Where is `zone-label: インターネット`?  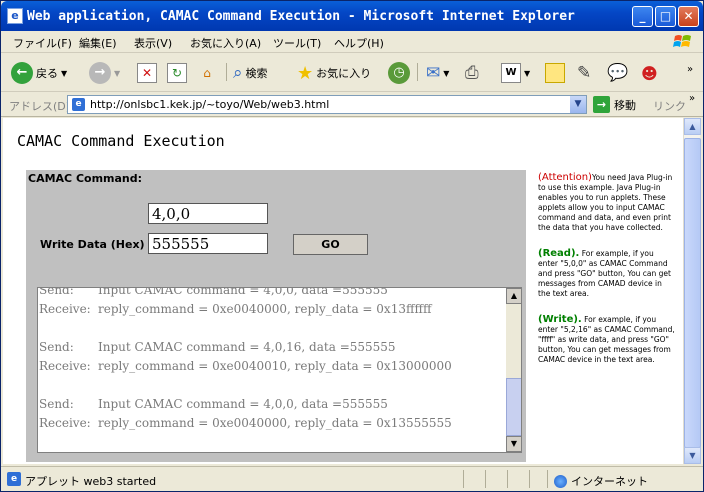
zone-label: インターネット is located at coordinates (609, 481).